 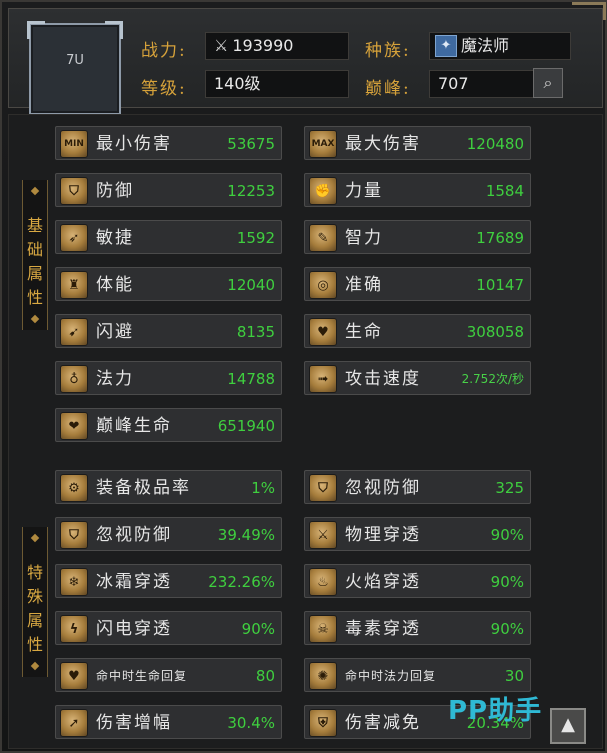 What do you see at coordinates (323, 535) in the screenshot?
I see `physical-icon: ⚔` at bounding box center [323, 535].